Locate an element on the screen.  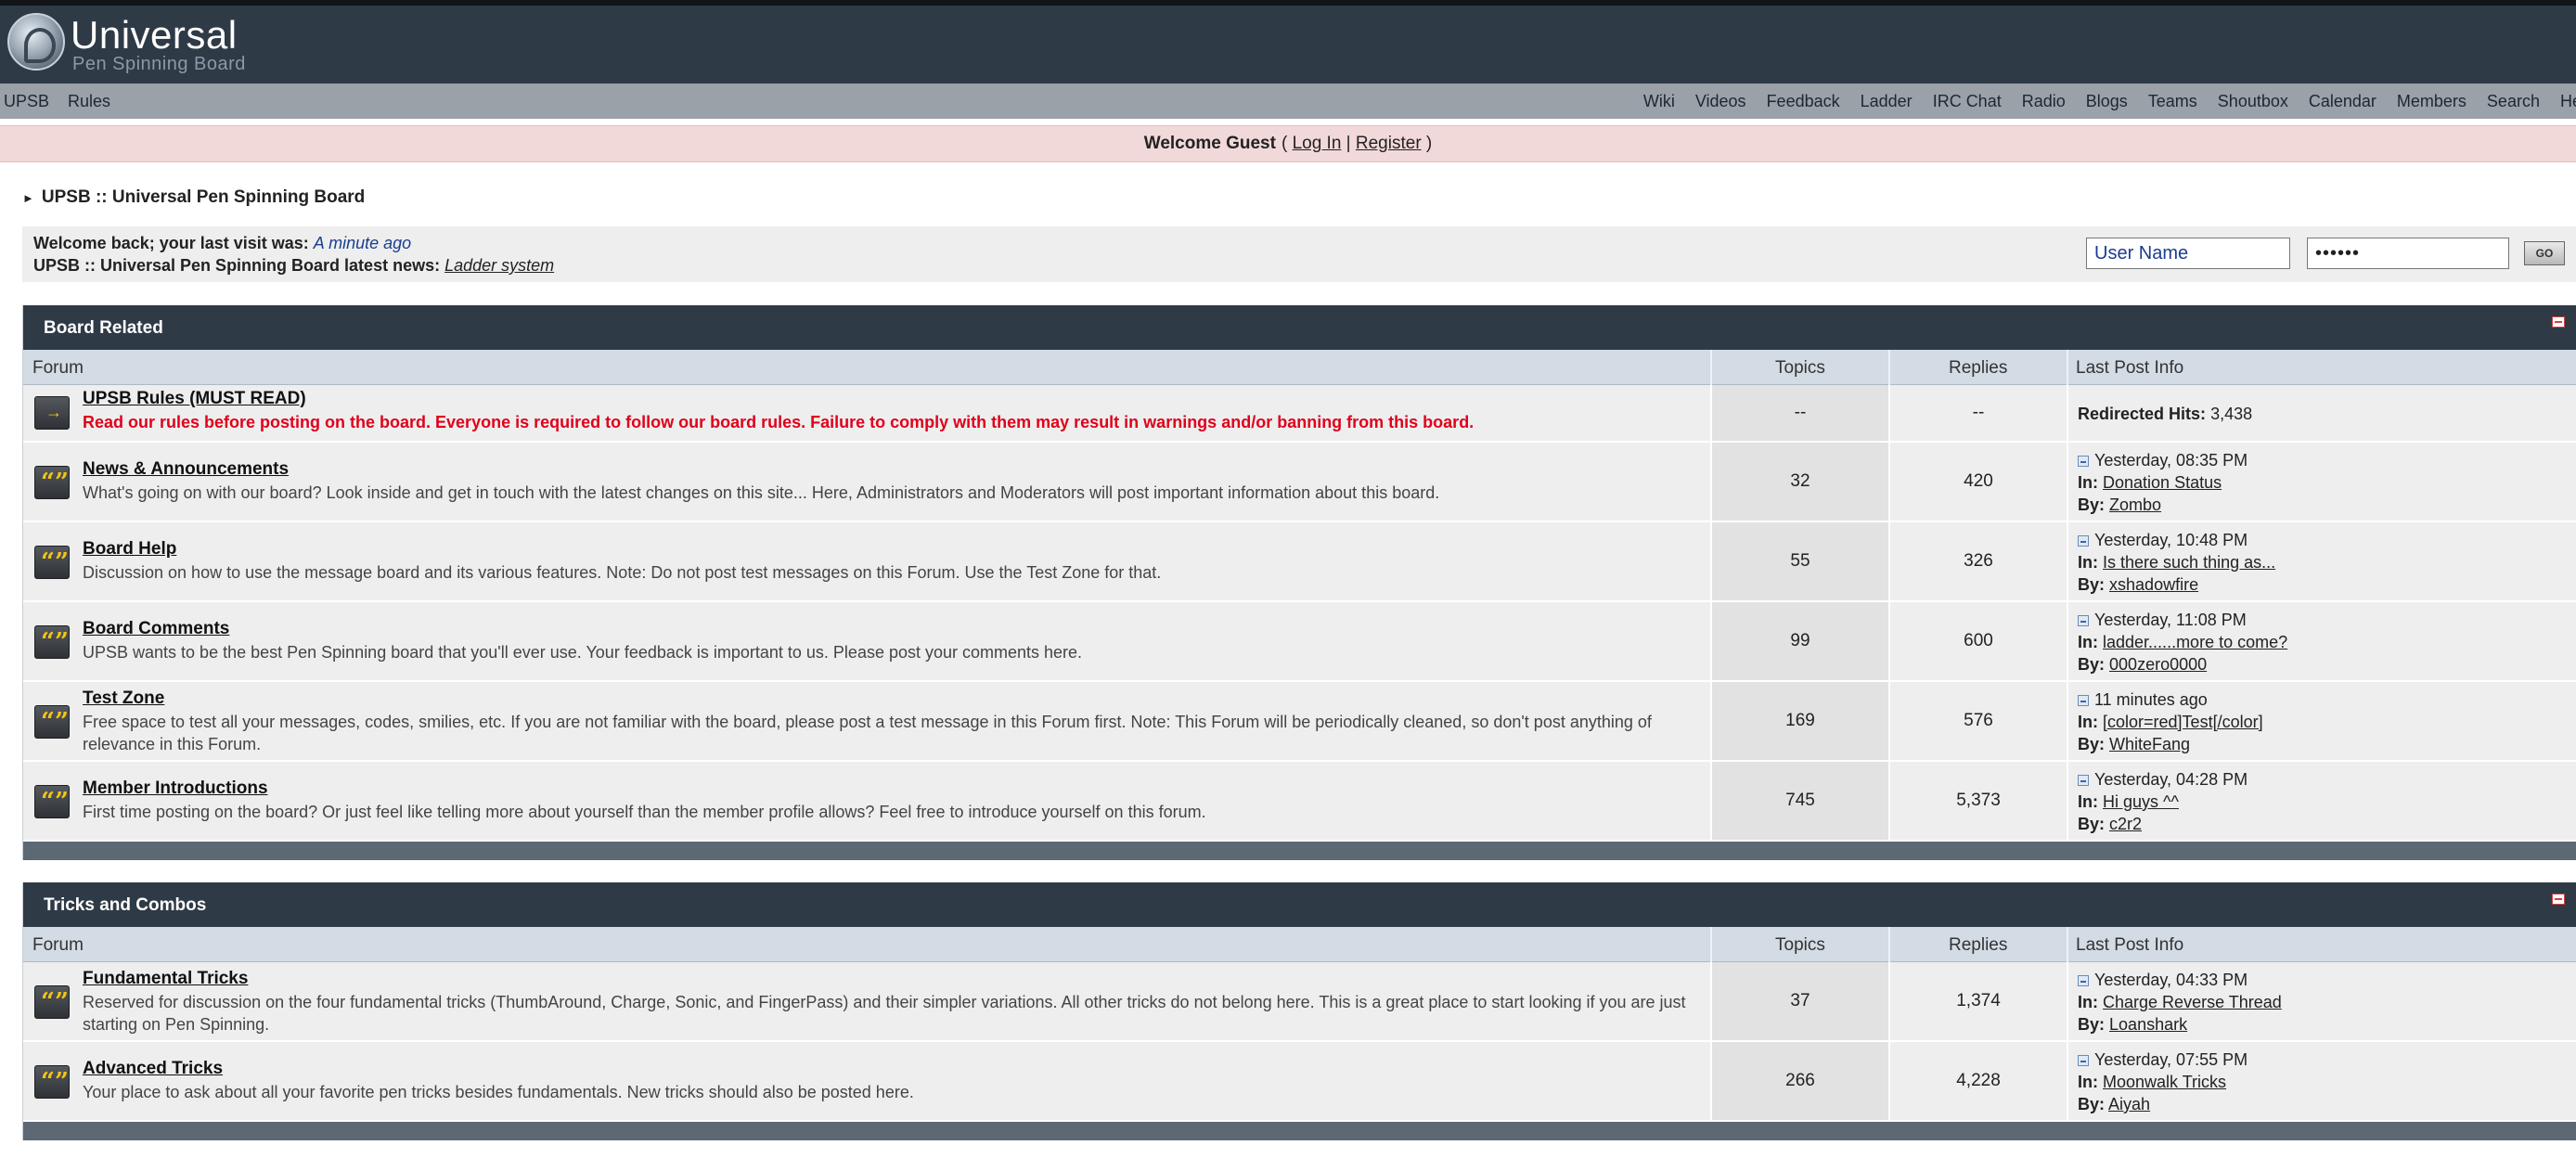
forum-link: UPSB Rules (MUST READ) is located at coordinates (194, 399).